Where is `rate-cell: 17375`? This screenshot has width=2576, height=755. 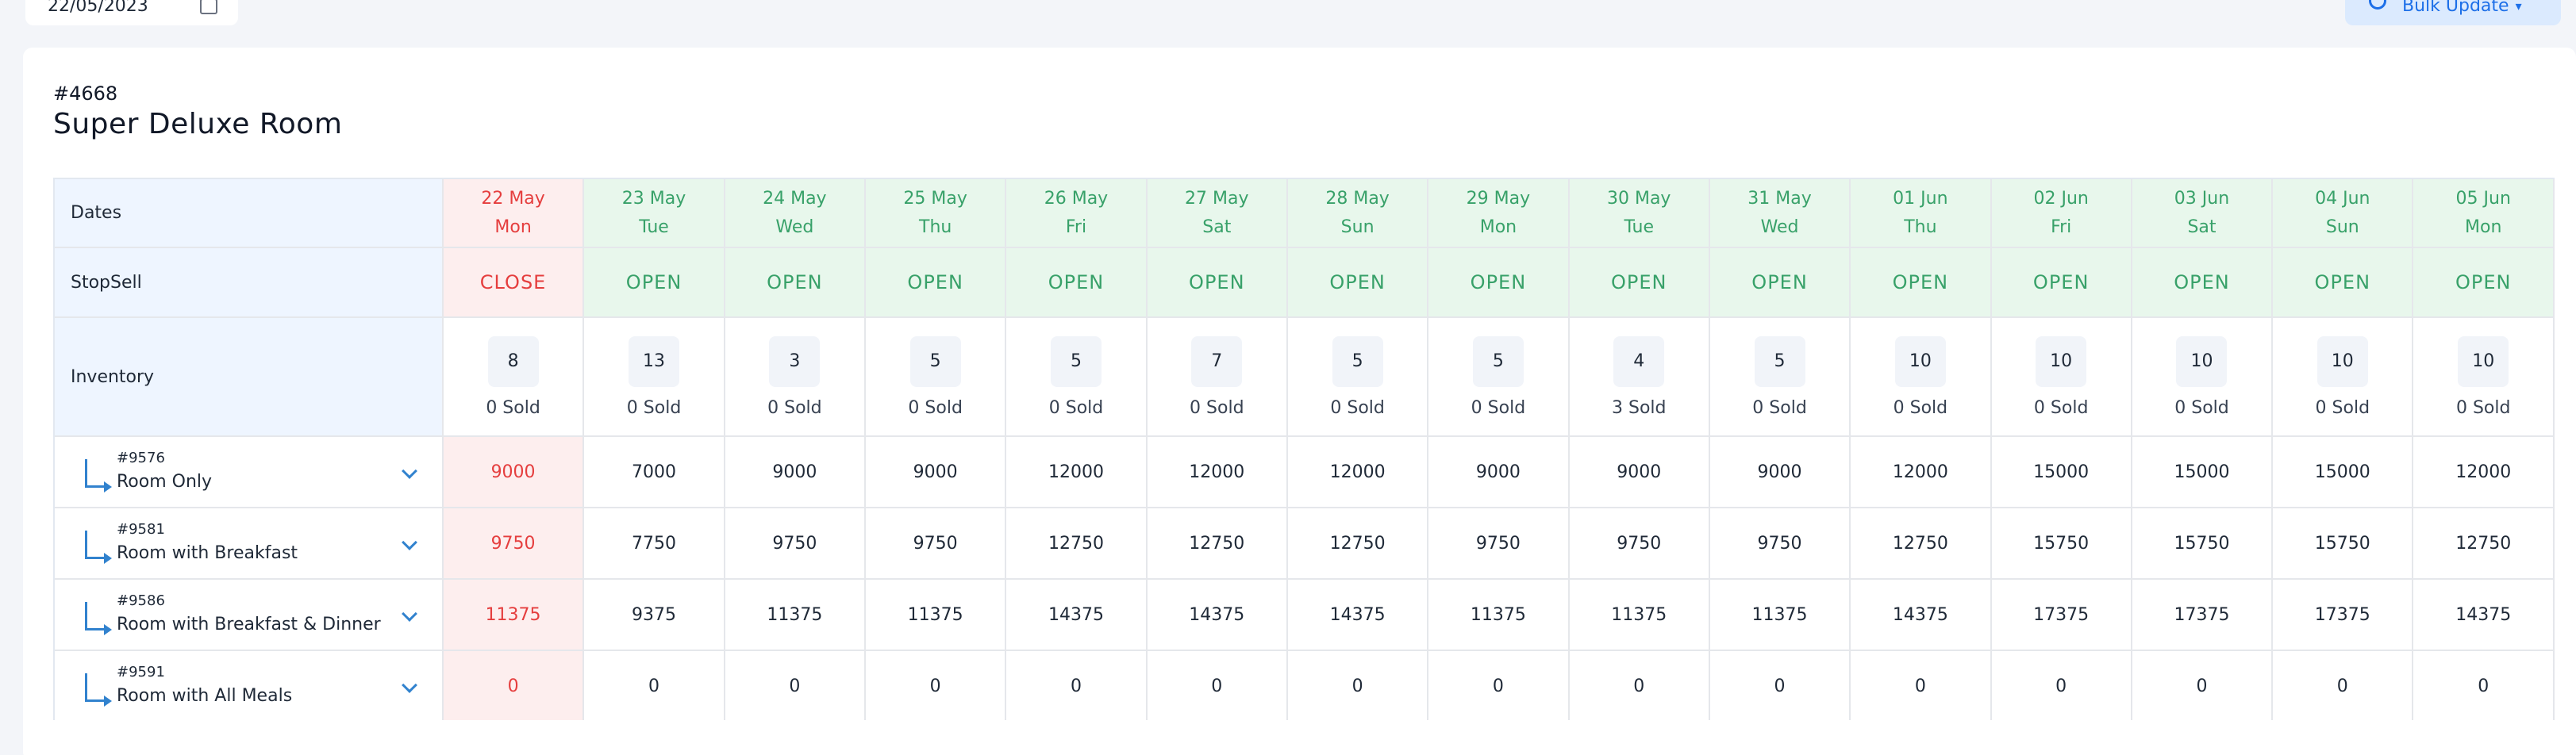 rate-cell: 17375 is located at coordinates (2343, 615).